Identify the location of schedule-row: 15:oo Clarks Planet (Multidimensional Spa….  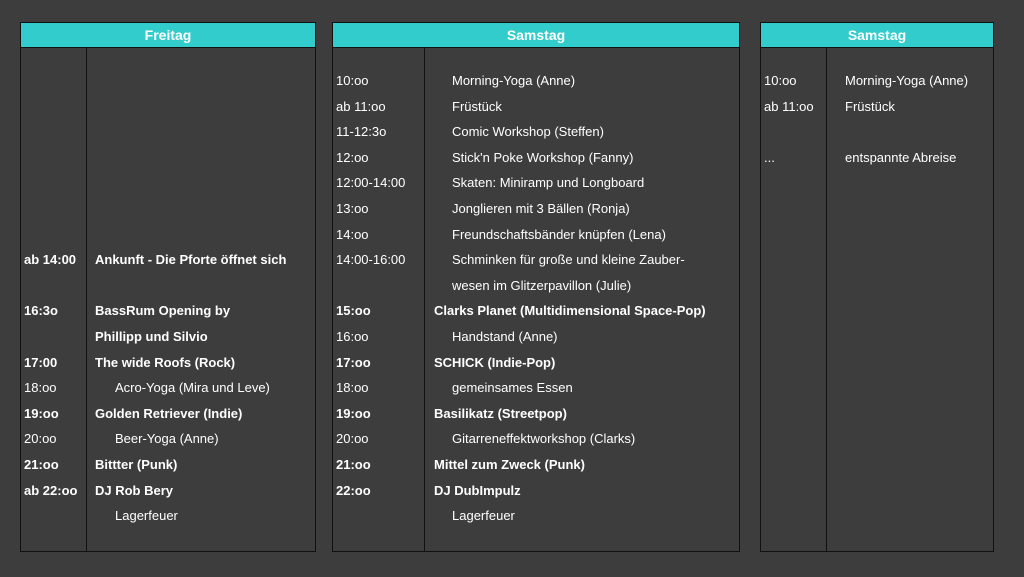
(536, 310).